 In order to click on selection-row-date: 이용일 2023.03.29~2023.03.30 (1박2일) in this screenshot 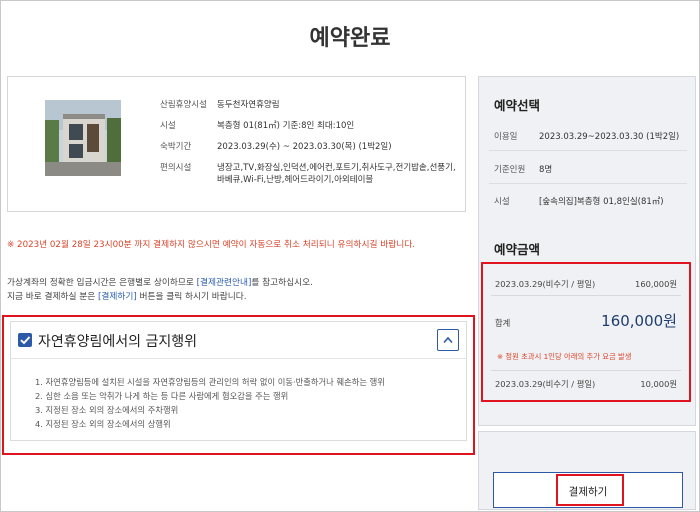, I will do `click(589, 136)`.